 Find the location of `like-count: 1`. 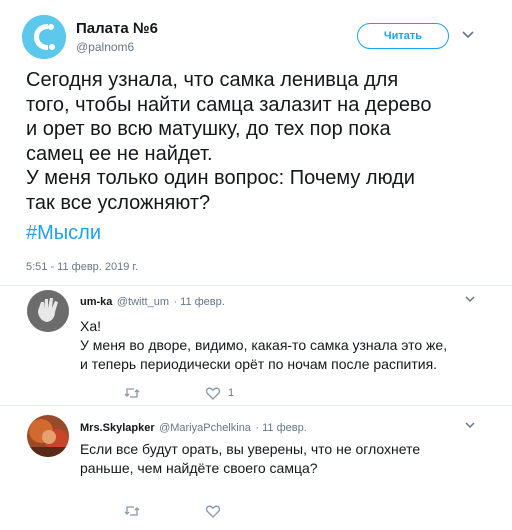

like-count: 1 is located at coordinates (231, 393).